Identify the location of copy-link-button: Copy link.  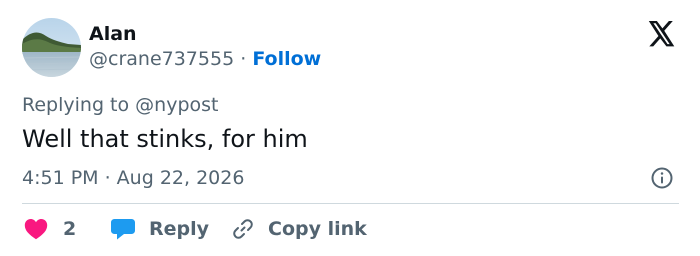
(299, 229).